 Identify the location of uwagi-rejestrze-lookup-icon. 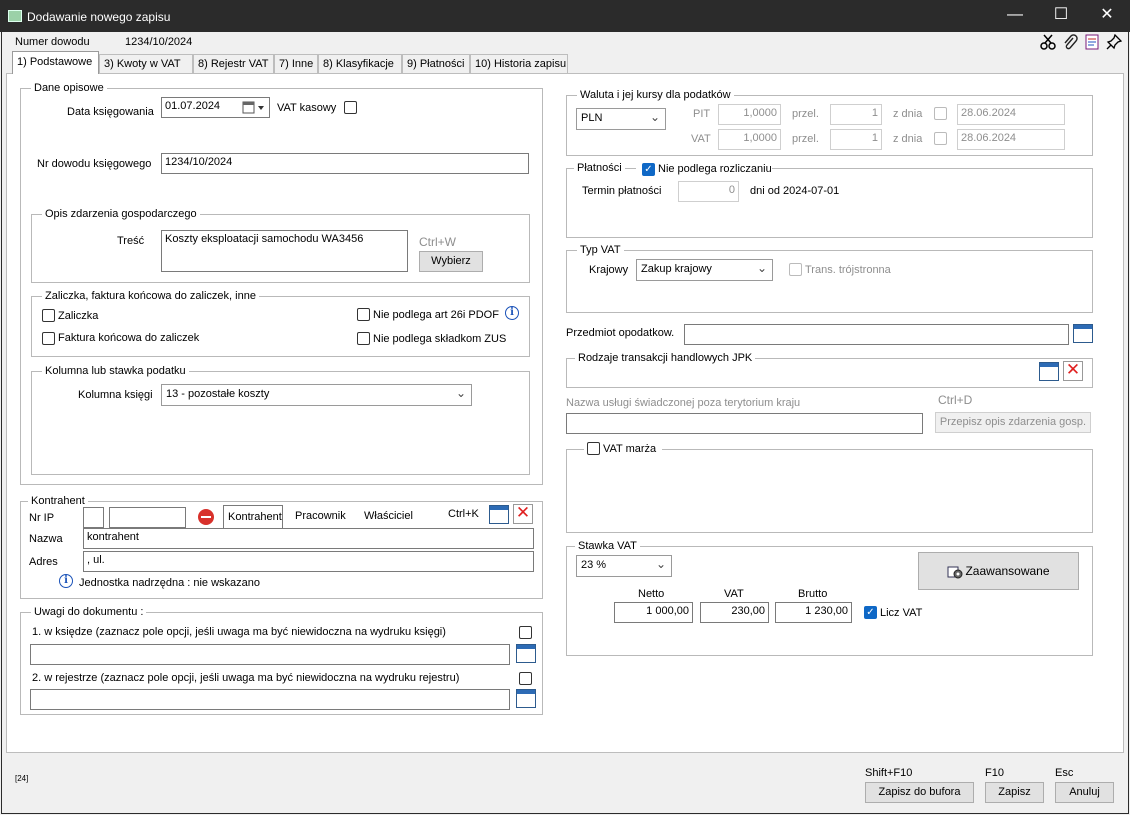
(526, 698).